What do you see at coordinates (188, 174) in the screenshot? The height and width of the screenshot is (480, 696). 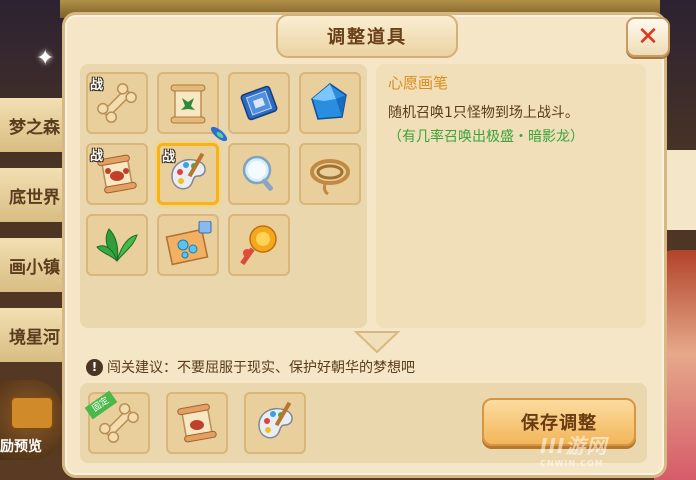 I see `item-slot-palette-selected: 战` at bounding box center [188, 174].